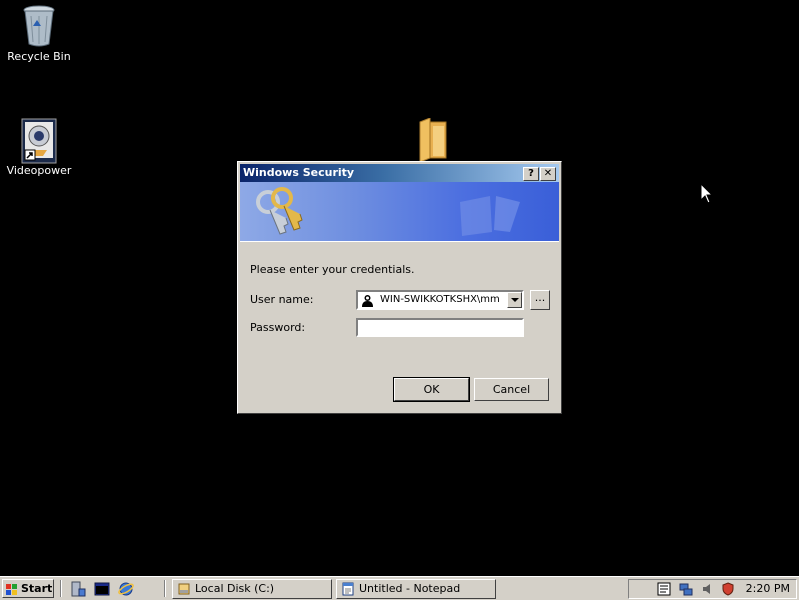 The height and width of the screenshot is (600, 799). Describe the element at coordinates (235, 588) in the screenshot. I see `task-label: Local Disk (C:)` at that location.